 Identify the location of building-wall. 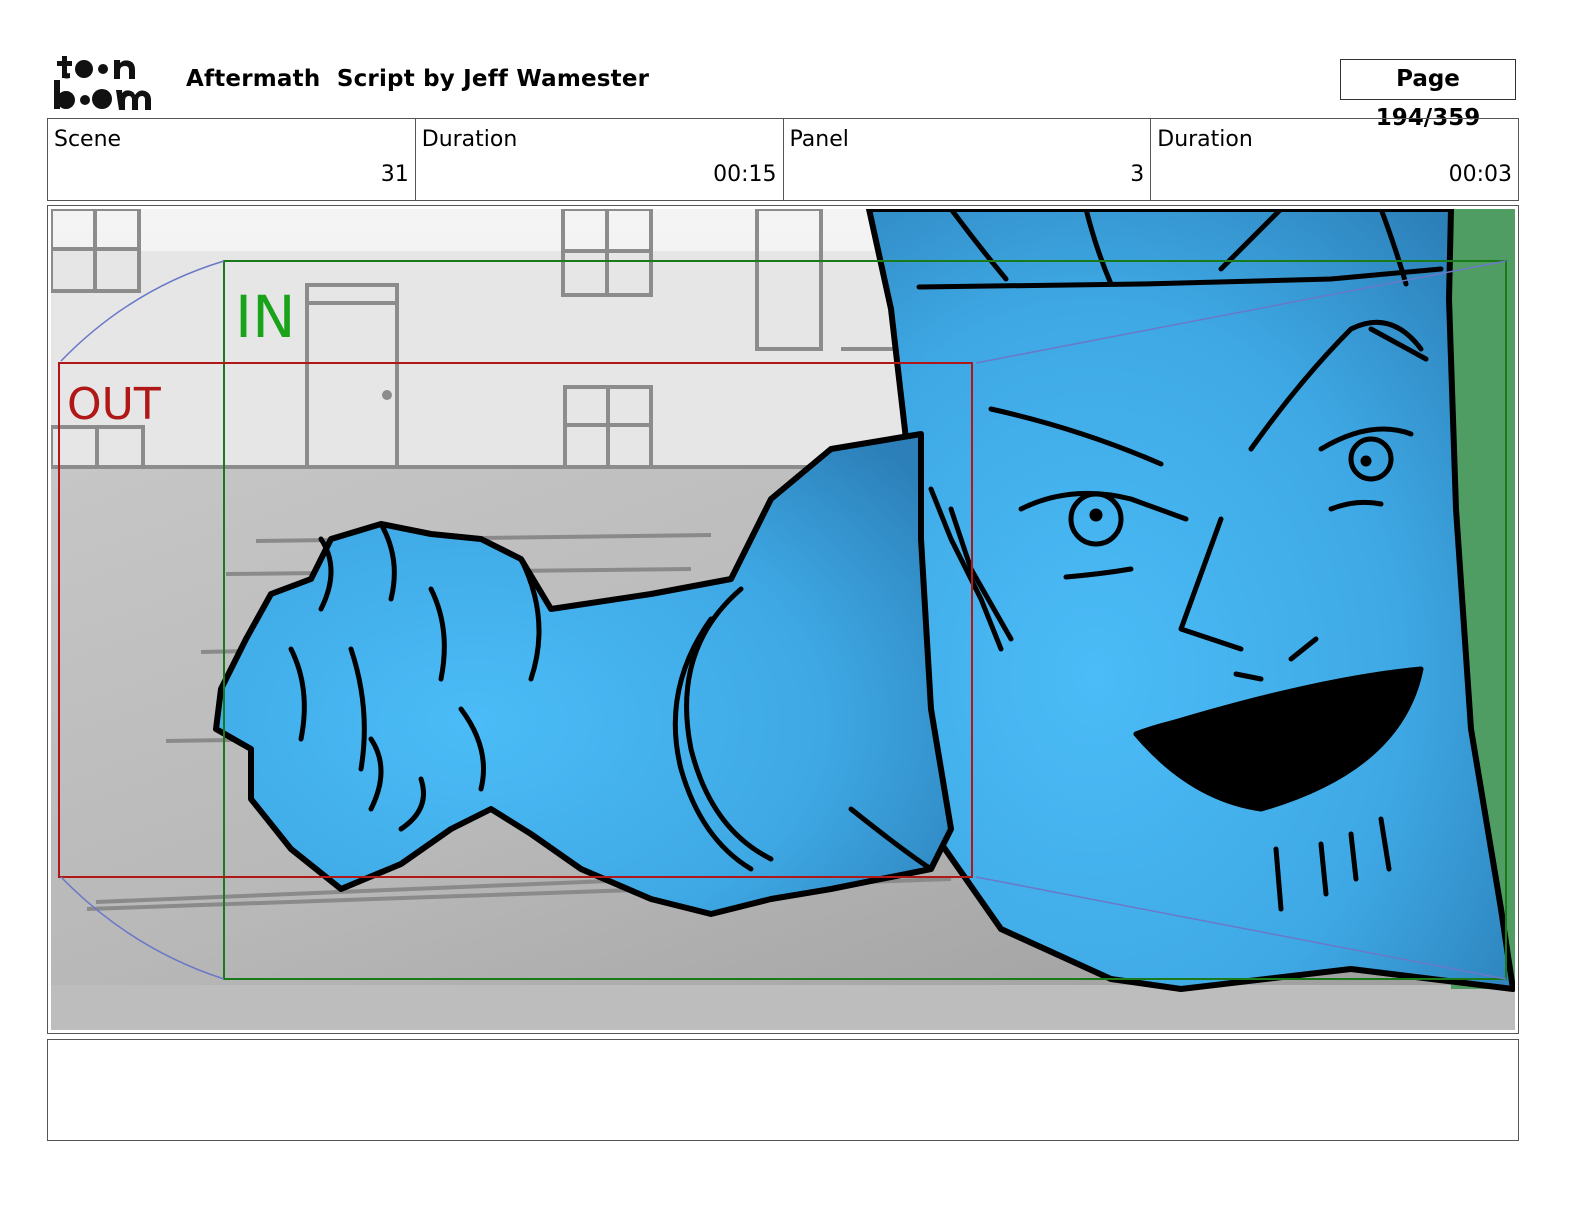
(501, 360).